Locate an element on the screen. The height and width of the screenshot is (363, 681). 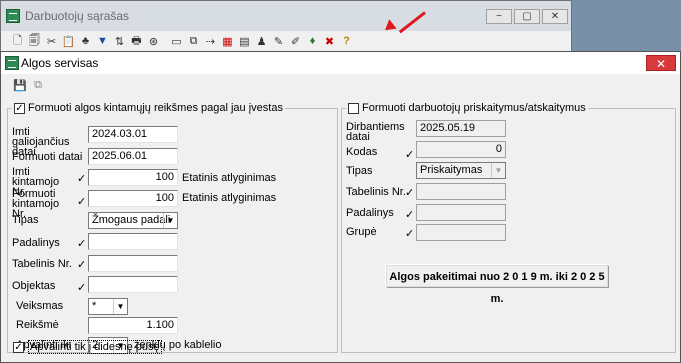
edit-icon: ✐ is located at coordinates (295, 41).